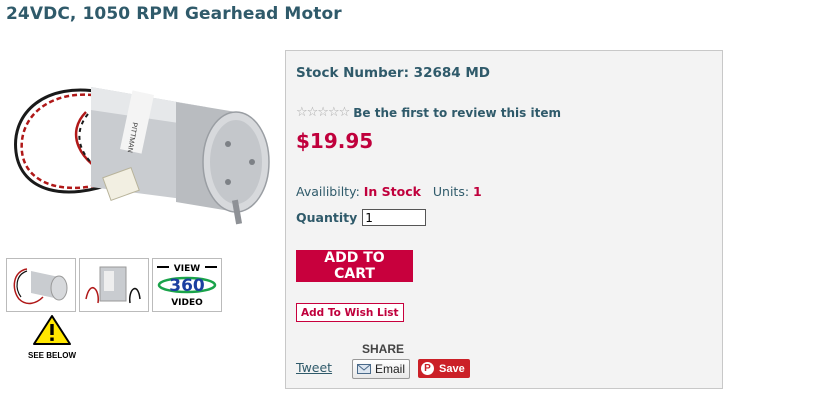 This screenshot has height=416, width=822. Describe the element at coordinates (392, 191) in the screenshot. I see `availability-value: In Stock` at that location.